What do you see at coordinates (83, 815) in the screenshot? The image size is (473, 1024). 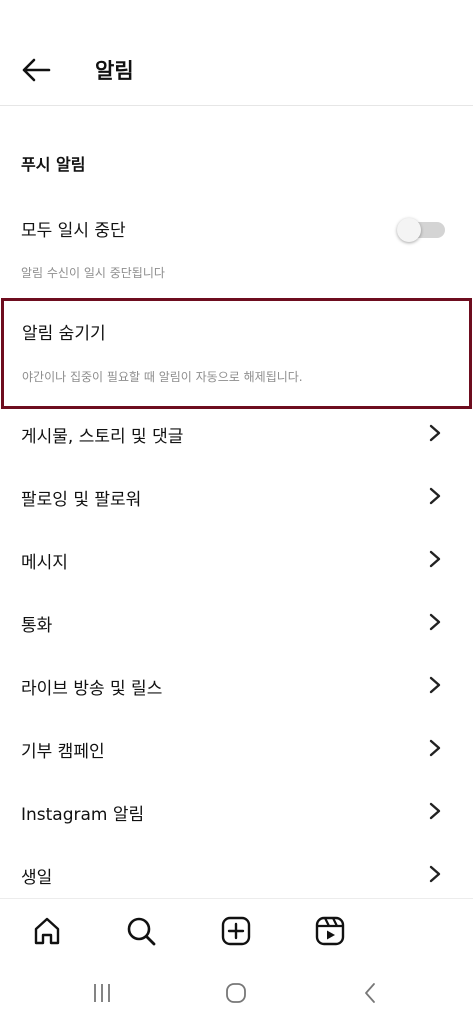 I see `menu-item-label: Instagram 알림` at bounding box center [83, 815].